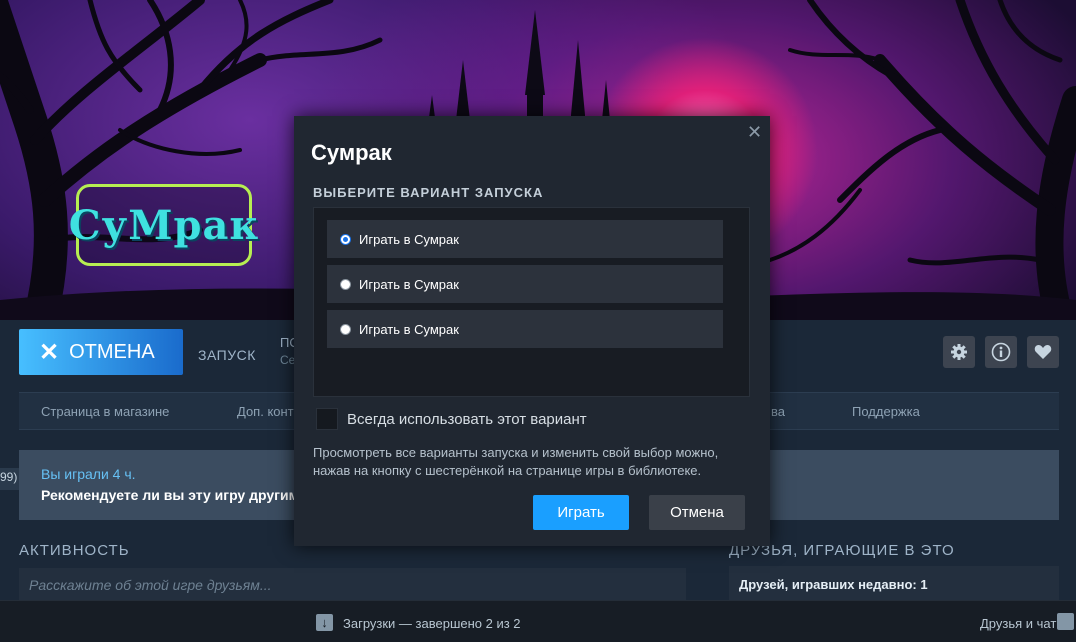 This screenshot has width=1076, height=642. I want to click on downloads-status: Загрузки — завершено 2 из 2, so click(432, 623).